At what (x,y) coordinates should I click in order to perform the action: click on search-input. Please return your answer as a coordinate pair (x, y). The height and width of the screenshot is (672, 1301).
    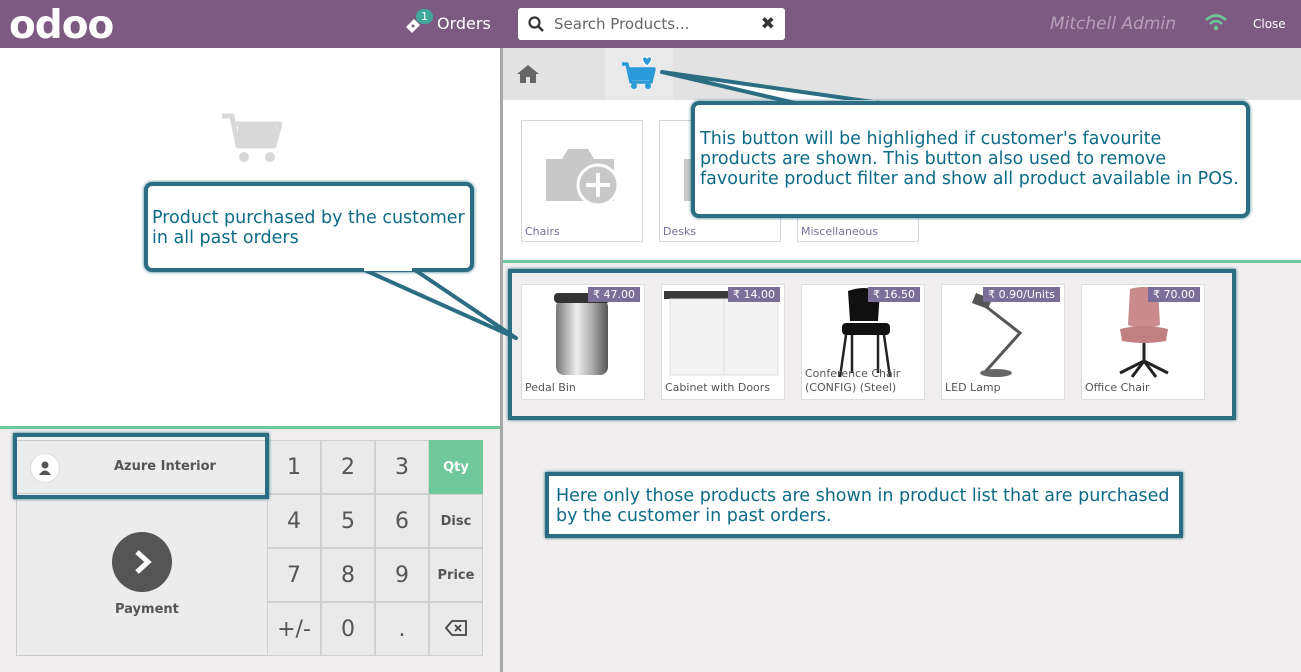
    Looking at the image, I should click on (654, 24).